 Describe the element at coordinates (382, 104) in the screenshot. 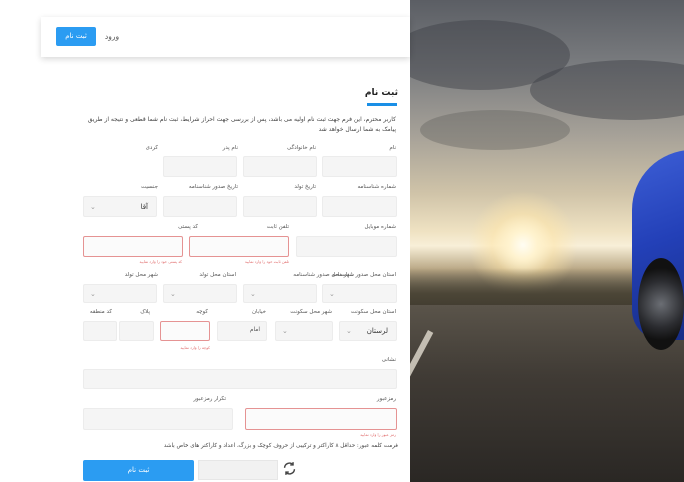

I see `title-underline` at that location.